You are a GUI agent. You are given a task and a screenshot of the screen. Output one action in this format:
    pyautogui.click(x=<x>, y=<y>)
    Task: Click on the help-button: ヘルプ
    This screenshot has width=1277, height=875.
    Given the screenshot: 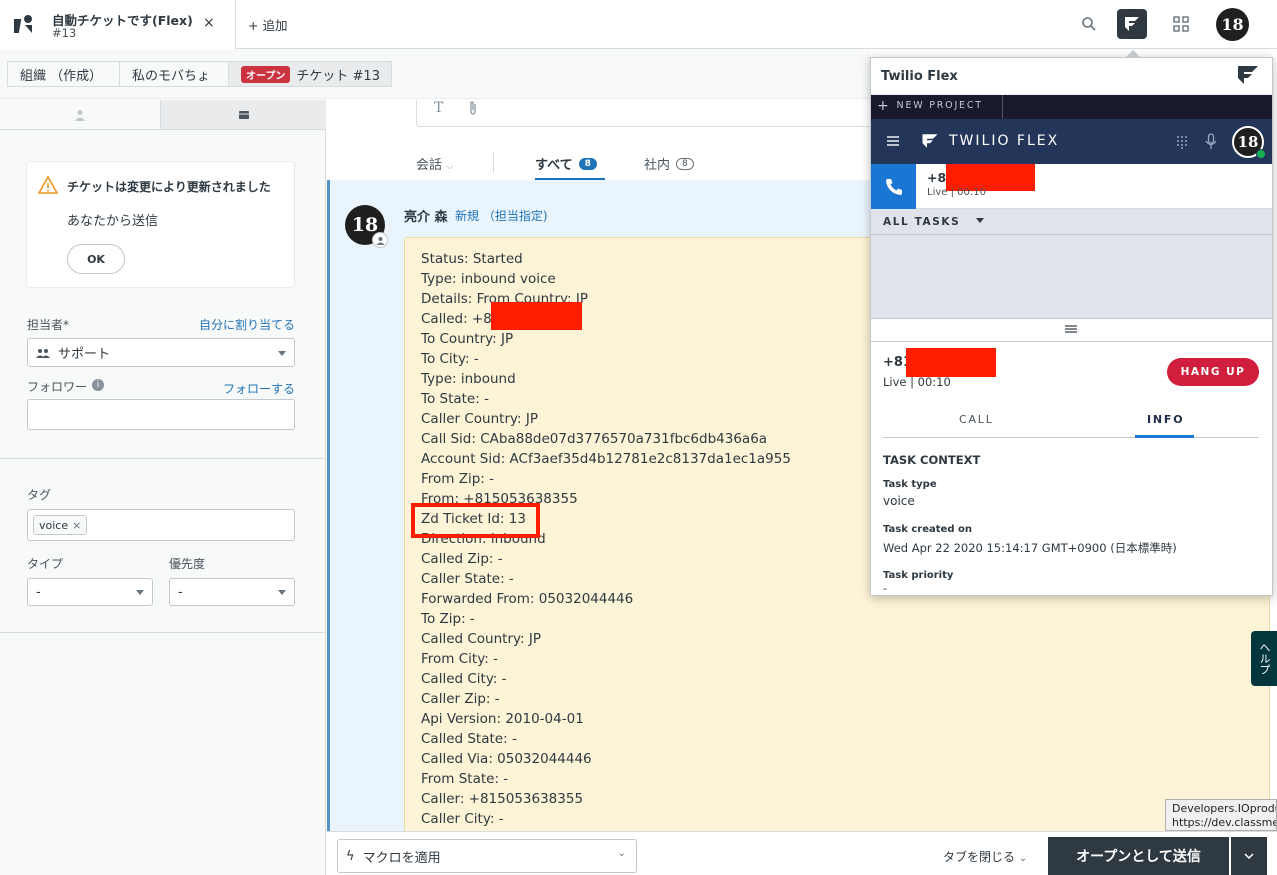 What is the action you would take?
    pyautogui.click(x=1264, y=658)
    